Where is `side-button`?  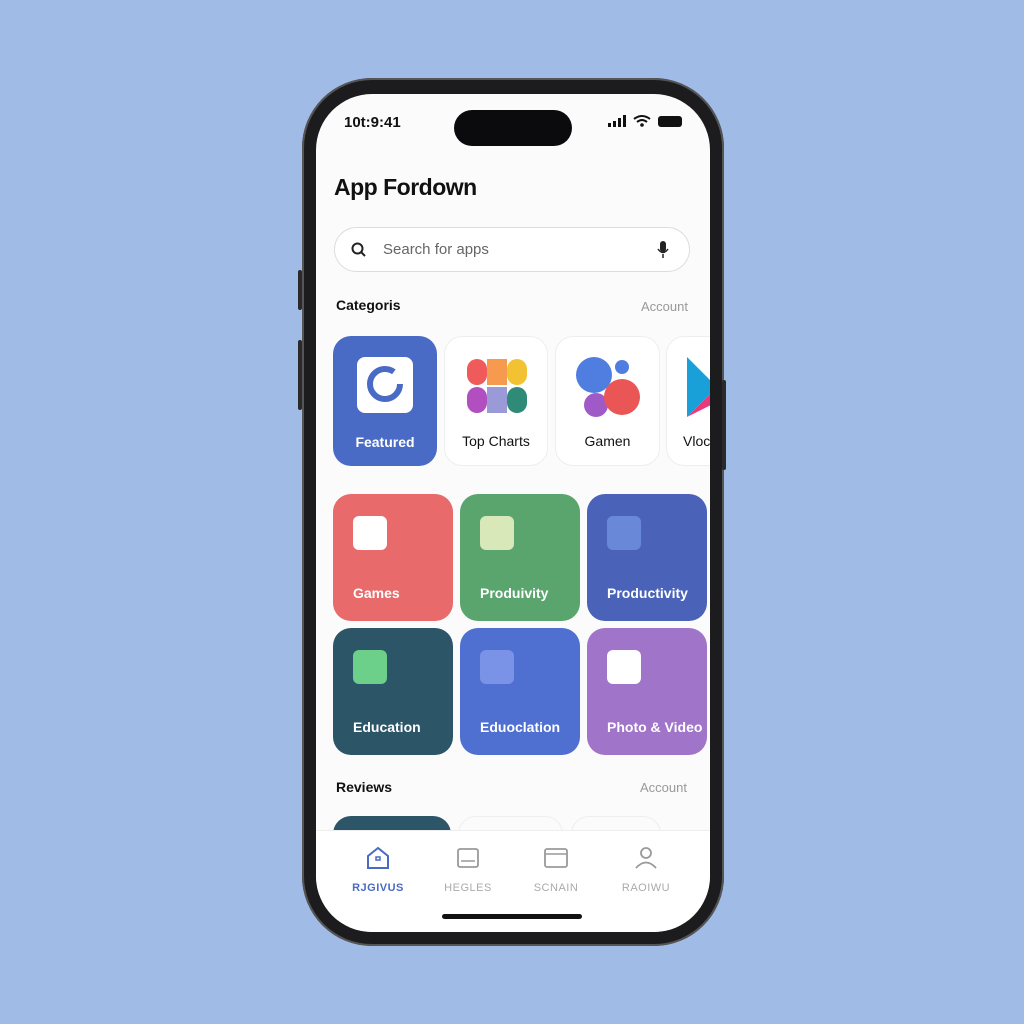
side-button is located at coordinates (724, 425).